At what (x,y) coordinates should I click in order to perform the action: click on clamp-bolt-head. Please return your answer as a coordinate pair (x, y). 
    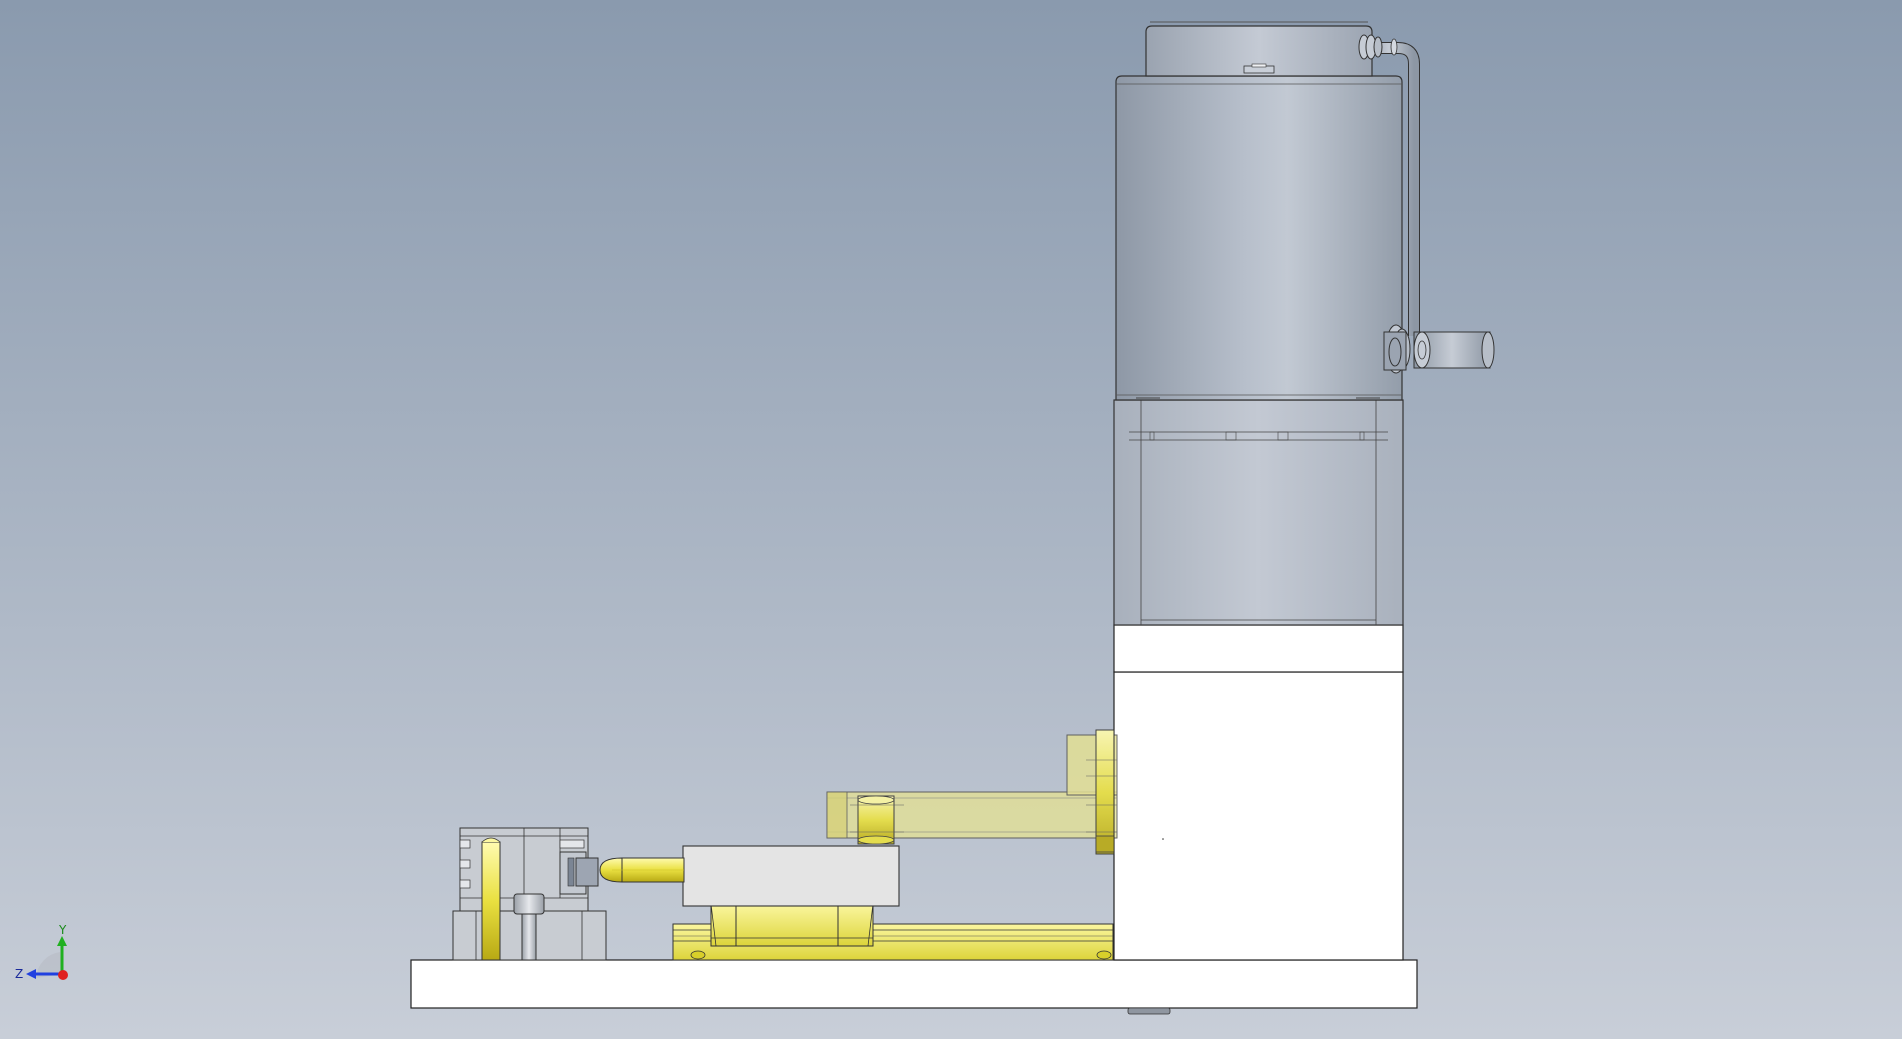
    Looking at the image, I should click on (529, 904).